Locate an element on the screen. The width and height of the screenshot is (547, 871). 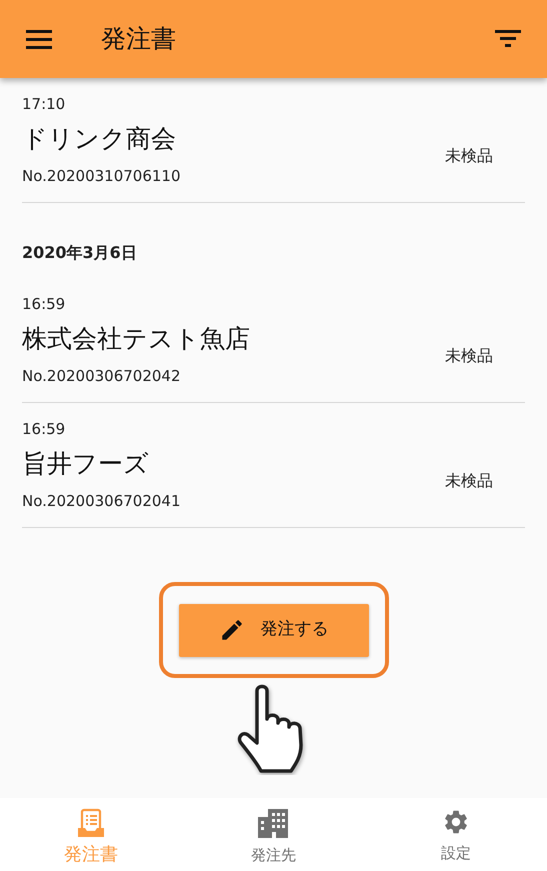
document-tray-icon is located at coordinates (91, 823).